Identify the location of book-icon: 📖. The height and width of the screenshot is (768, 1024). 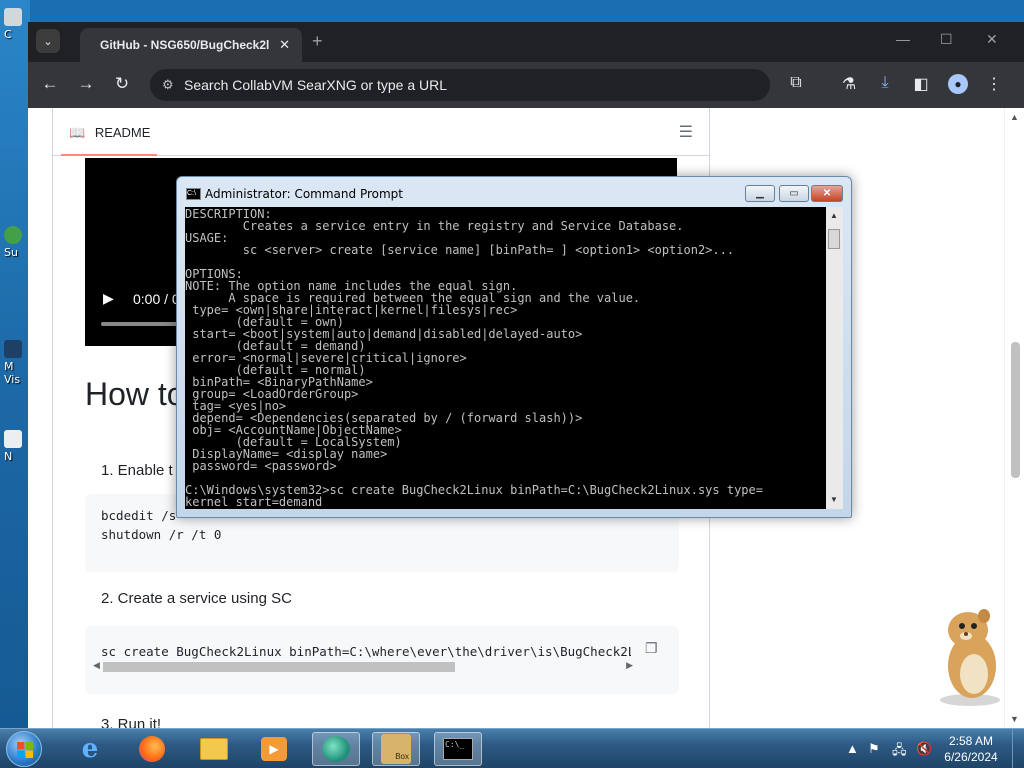
(77, 132).